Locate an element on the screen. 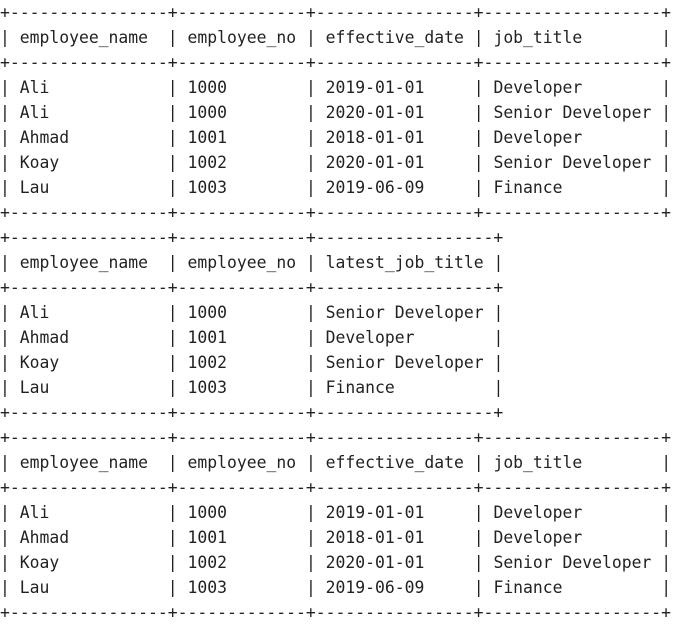 This screenshot has width=681, height=626. column-header: latest_job_title is located at coordinates (404, 262).